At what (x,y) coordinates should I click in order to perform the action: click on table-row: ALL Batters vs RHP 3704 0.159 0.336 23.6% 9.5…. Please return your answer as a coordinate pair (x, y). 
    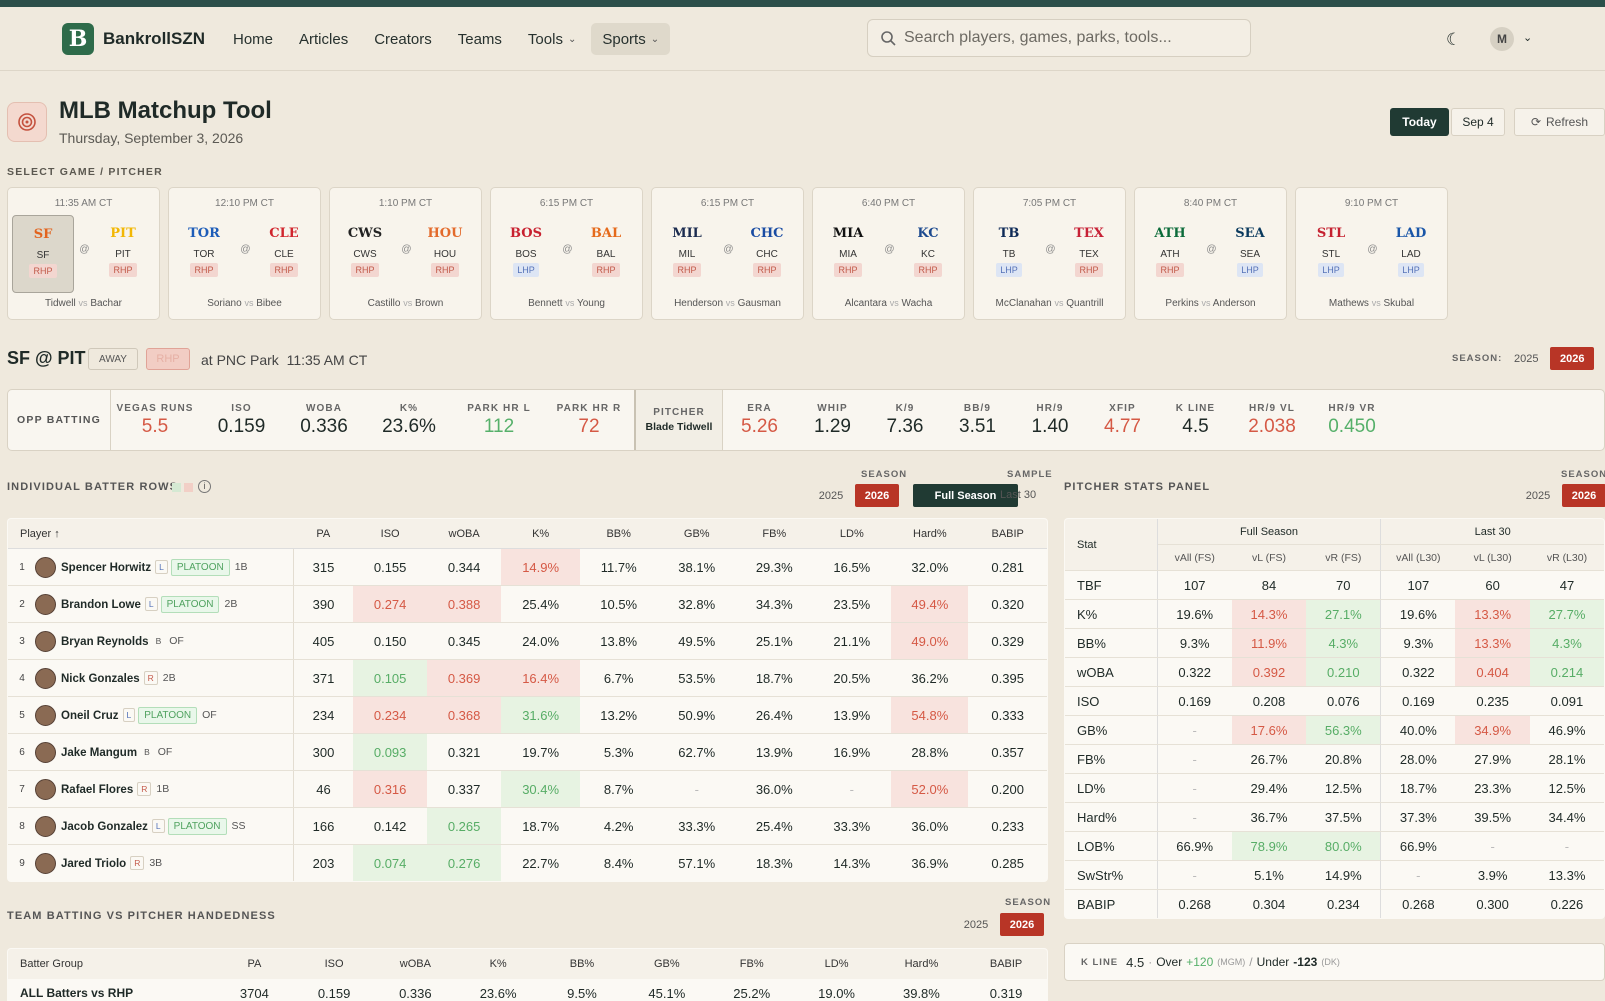
    Looking at the image, I should click on (527, 990).